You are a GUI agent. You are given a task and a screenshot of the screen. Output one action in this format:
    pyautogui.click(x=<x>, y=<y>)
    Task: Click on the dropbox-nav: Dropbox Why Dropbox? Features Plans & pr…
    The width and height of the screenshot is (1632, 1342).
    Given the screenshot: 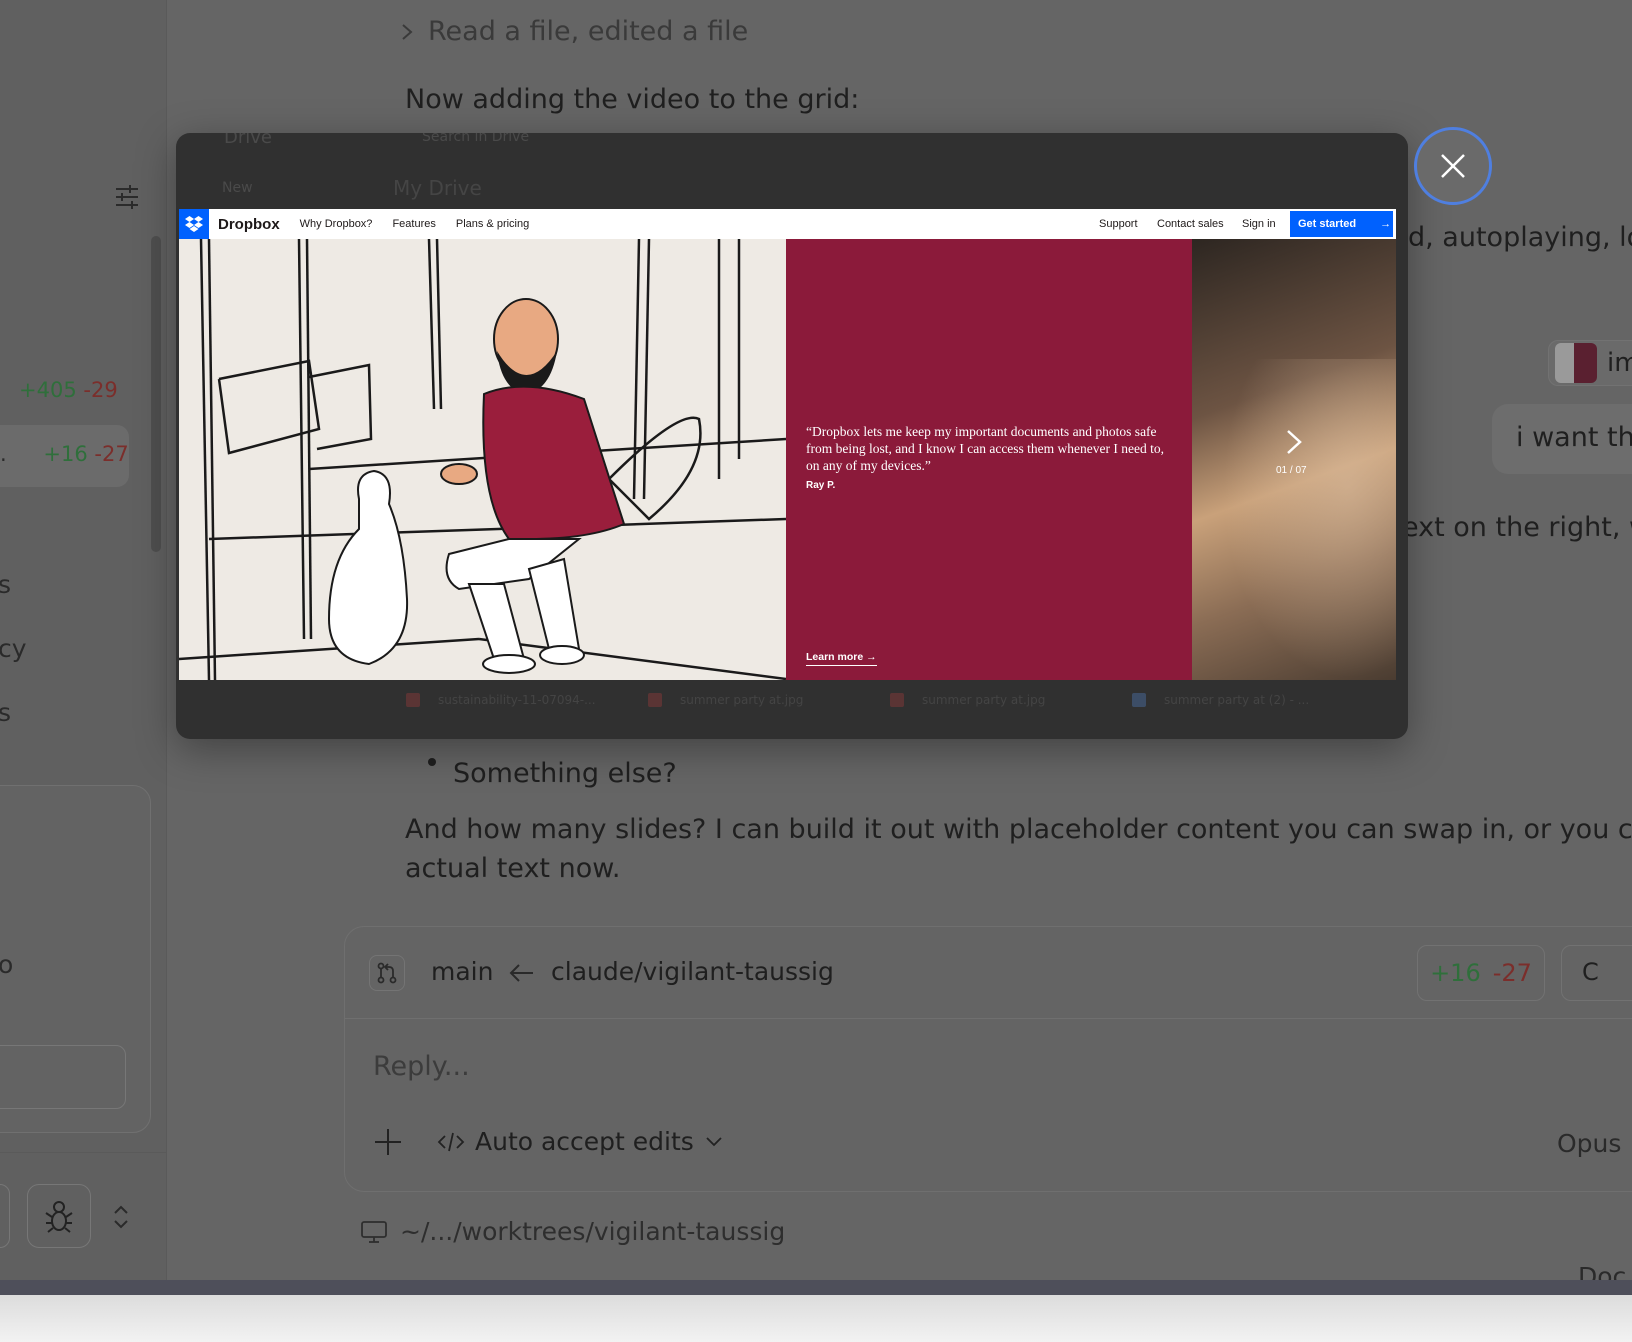 What is the action you would take?
    pyautogui.click(x=787, y=224)
    